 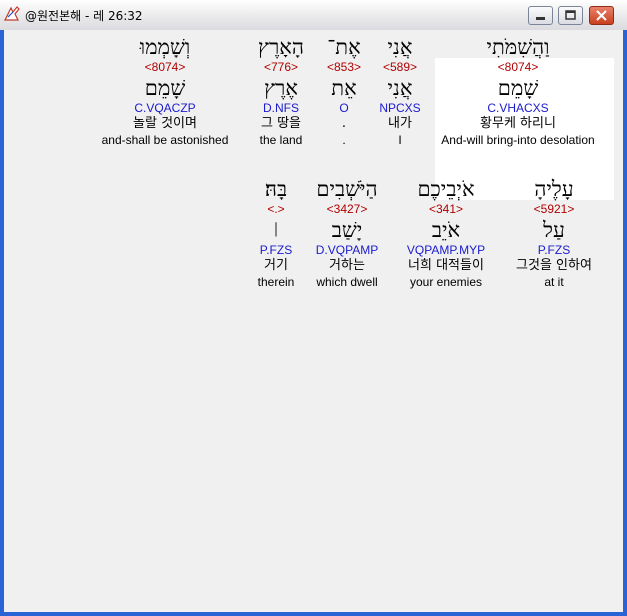 I want to click on morphology: C.VQACZP, so click(x=165, y=108).